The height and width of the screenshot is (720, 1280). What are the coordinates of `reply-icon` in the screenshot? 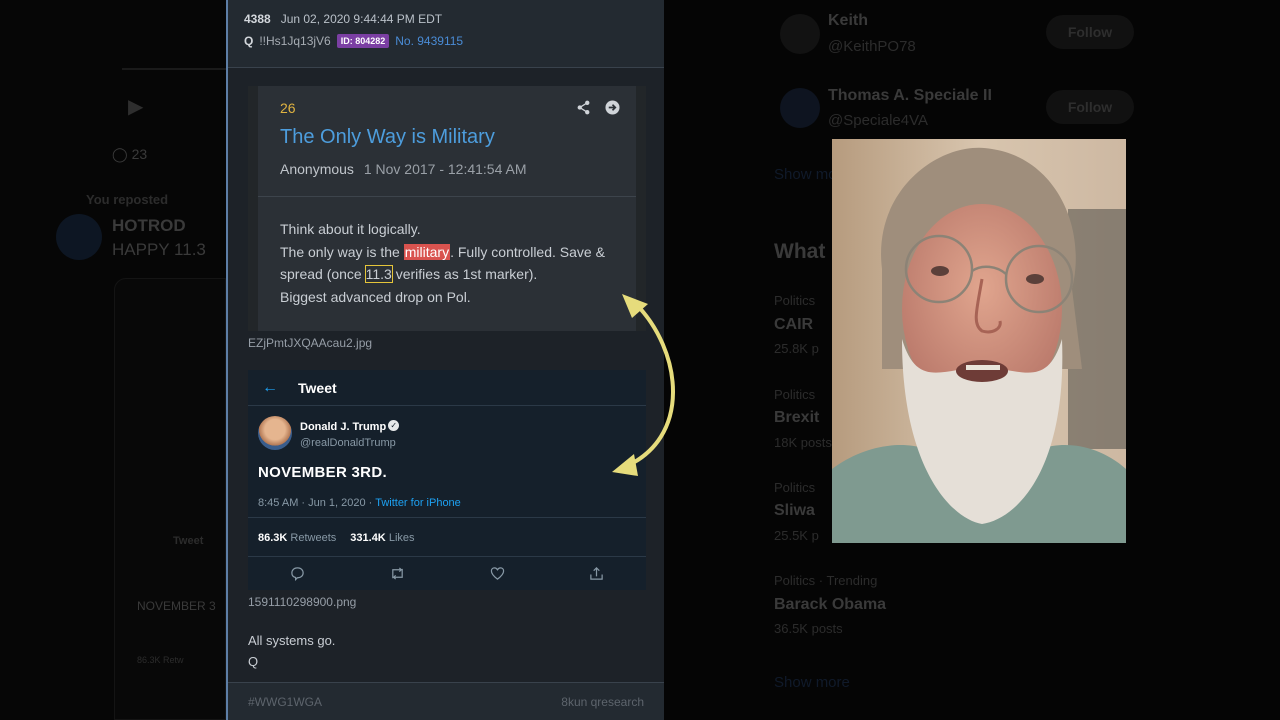 It's located at (297, 574).